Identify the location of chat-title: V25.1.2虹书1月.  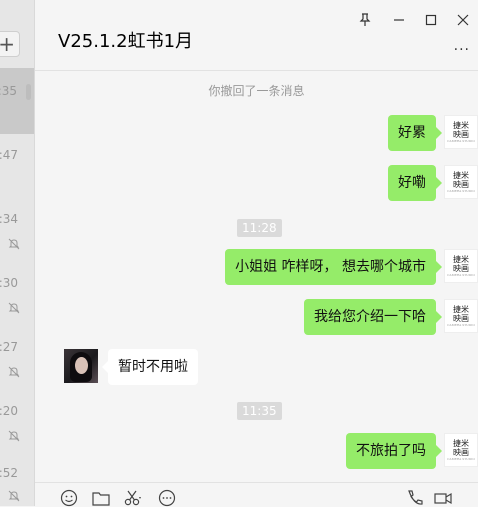
(126, 41).